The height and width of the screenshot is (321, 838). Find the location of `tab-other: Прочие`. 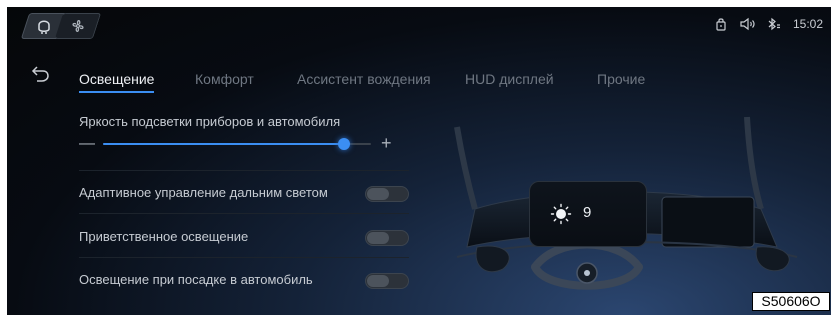

tab-other: Прочие is located at coordinates (621, 79).